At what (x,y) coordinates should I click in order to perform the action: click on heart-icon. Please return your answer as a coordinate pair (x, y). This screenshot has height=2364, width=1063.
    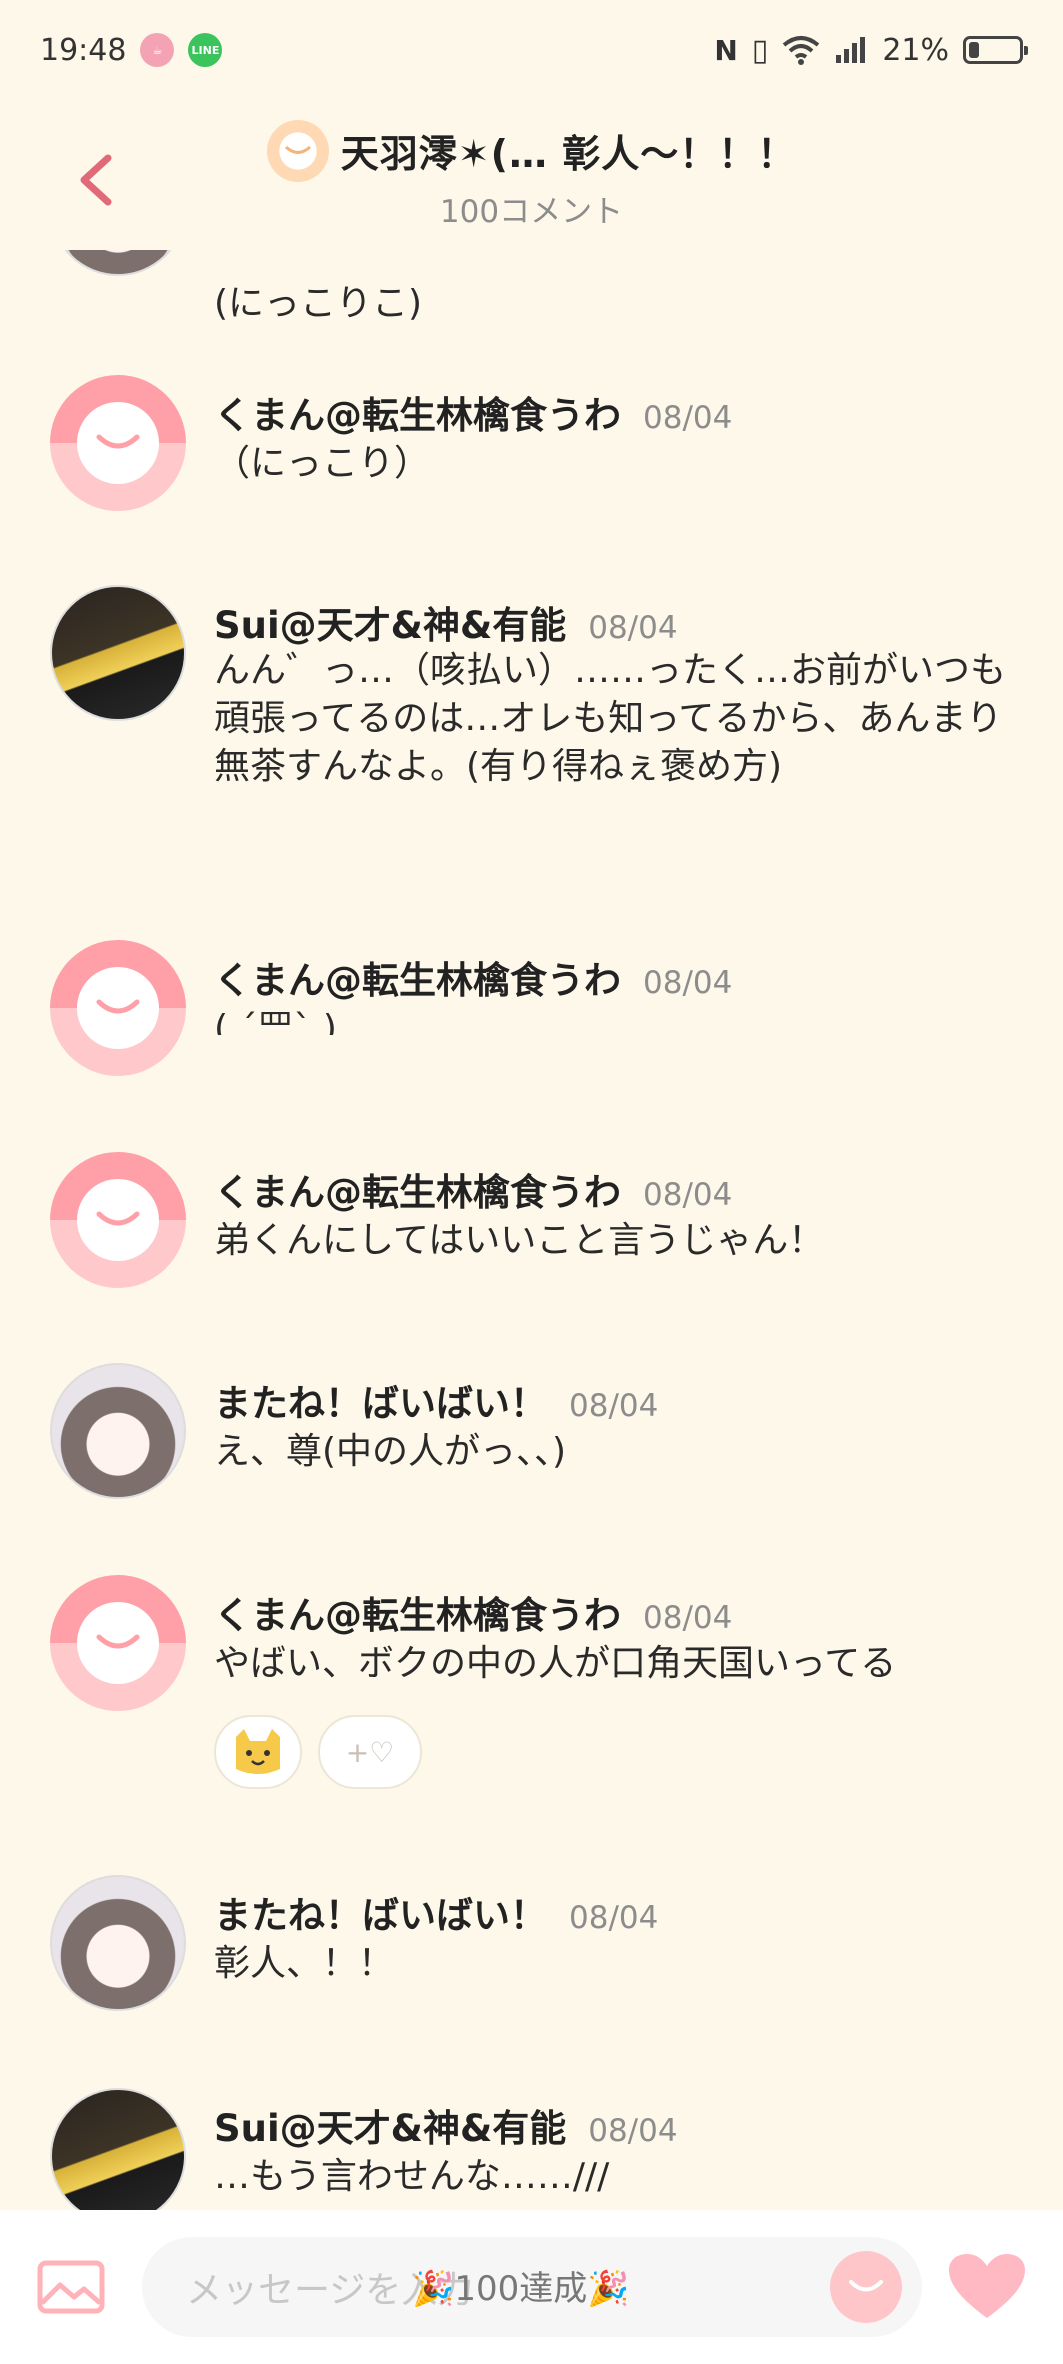
    Looking at the image, I should click on (987, 2286).